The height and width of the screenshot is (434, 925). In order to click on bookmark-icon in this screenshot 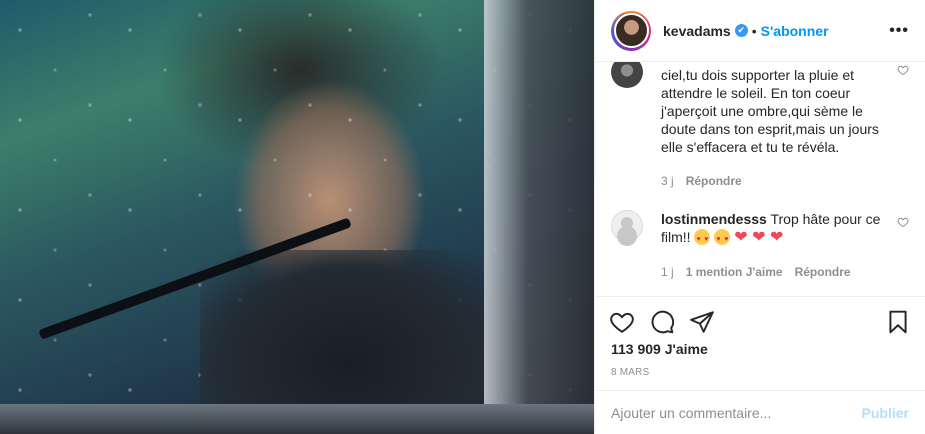, I will do `click(898, 322)`.